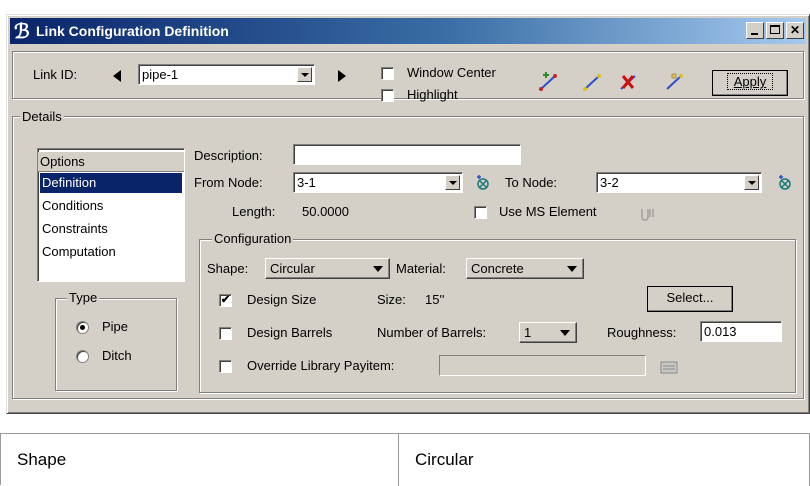 The width and height of the screenshot is (810, 486). What do you see at coordinates (408, 31) in the screenshot?
I see `title-bar: ℬ Link Configuration Definition ✕` at bounding box center [408, 31].